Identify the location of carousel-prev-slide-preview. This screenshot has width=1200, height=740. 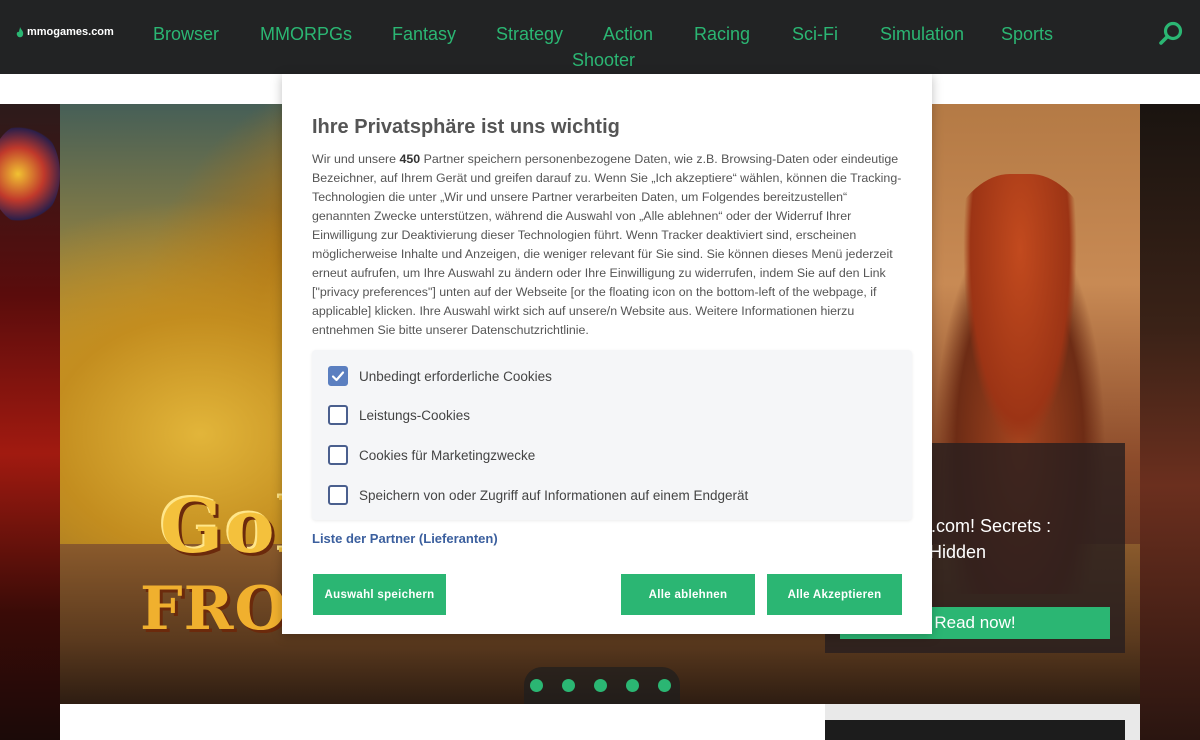
(30, 422).